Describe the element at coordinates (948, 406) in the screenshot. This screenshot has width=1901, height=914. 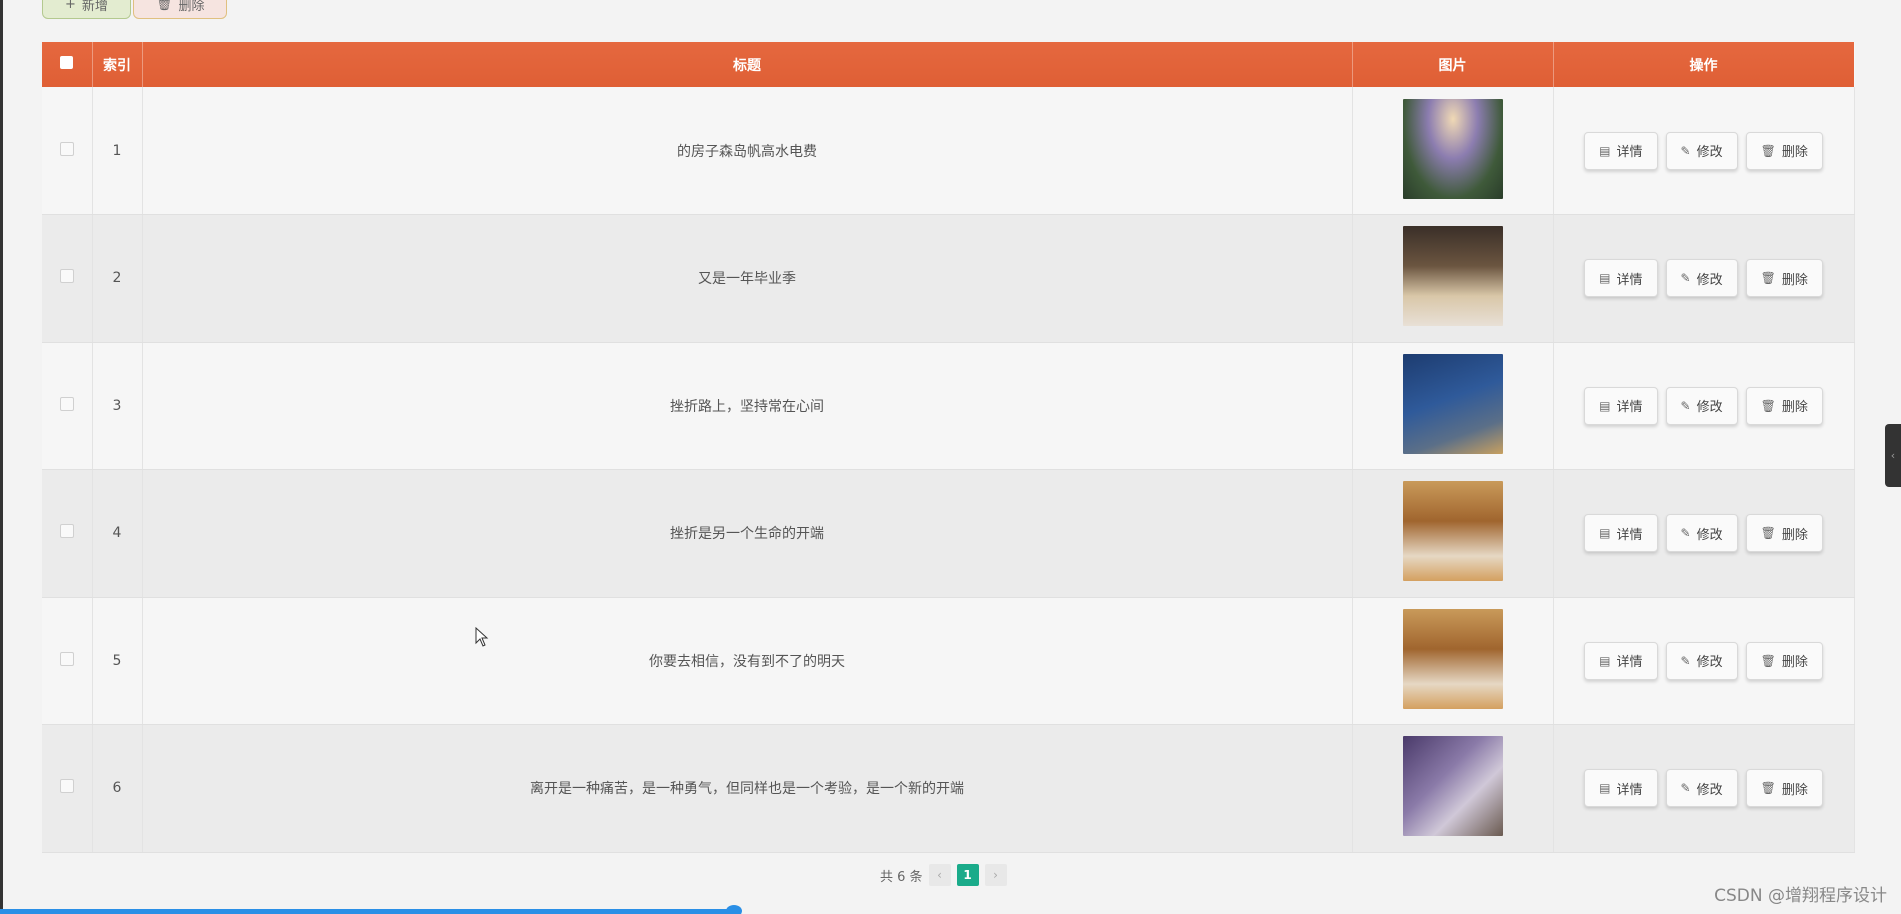
I see `table-row: 3 挫折路上，坚持常在心间 ▤ 详情 ✎ 修改 🗑 删除` at that location.